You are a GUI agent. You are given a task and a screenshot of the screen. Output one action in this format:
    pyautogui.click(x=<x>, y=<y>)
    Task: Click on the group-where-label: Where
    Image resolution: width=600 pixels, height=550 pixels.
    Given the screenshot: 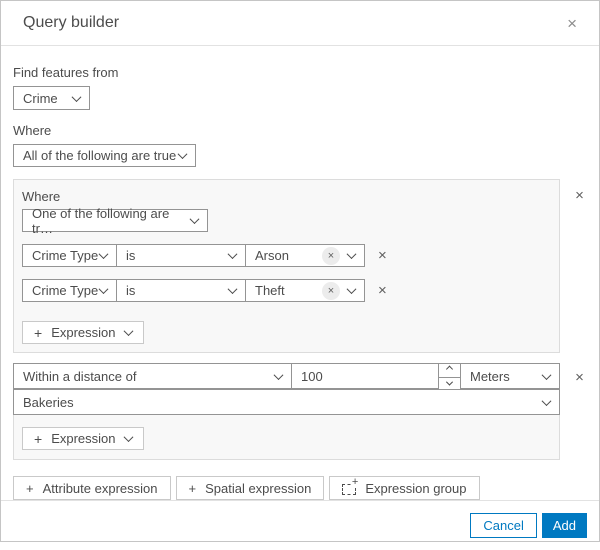 What is the action you would take?
    pyautogui.click(x=41, y=196)
    